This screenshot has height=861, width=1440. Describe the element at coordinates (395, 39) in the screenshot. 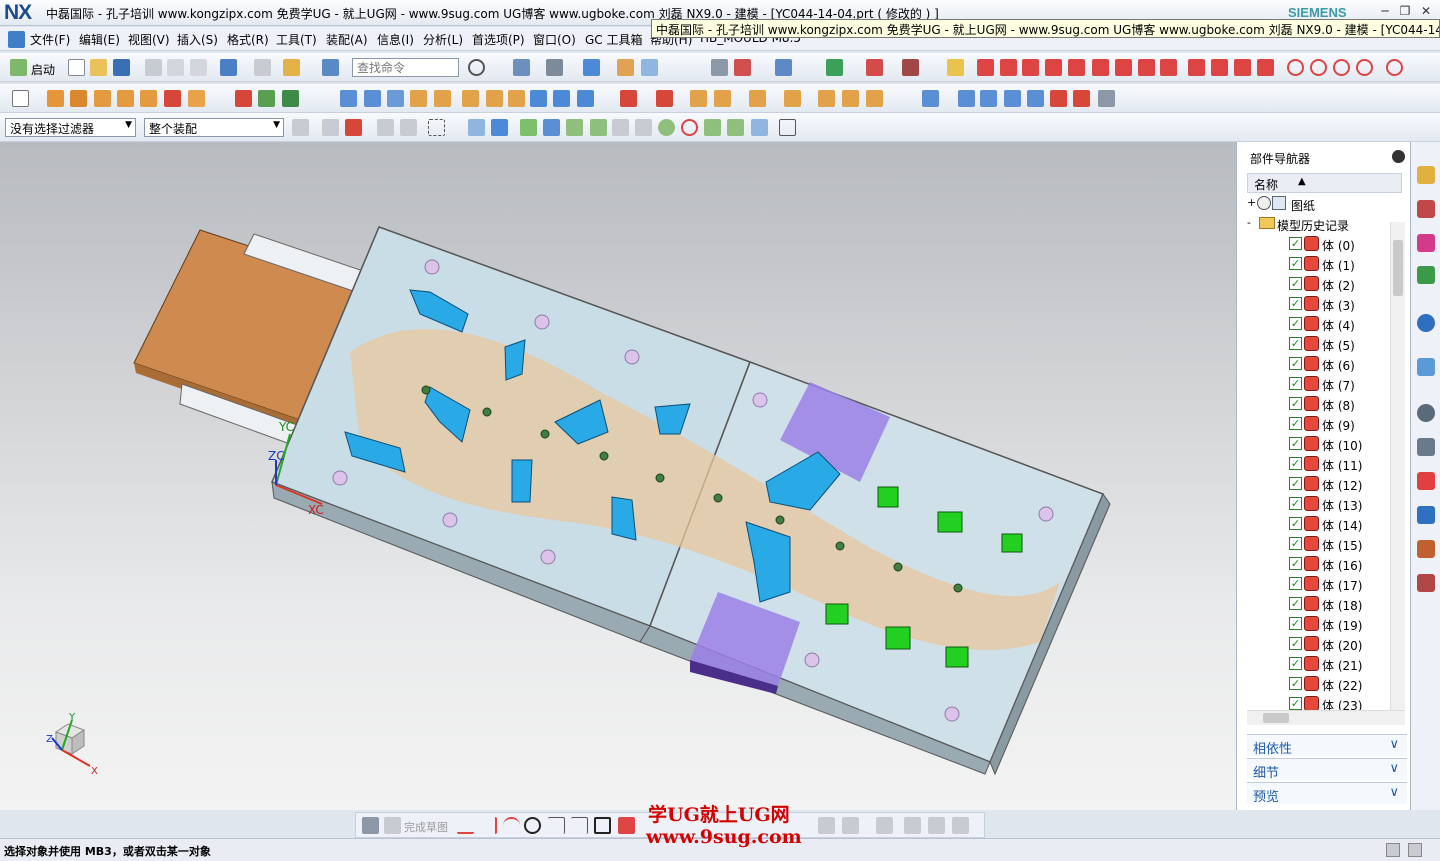

I see `menu-information: 信息(I)` at that location.